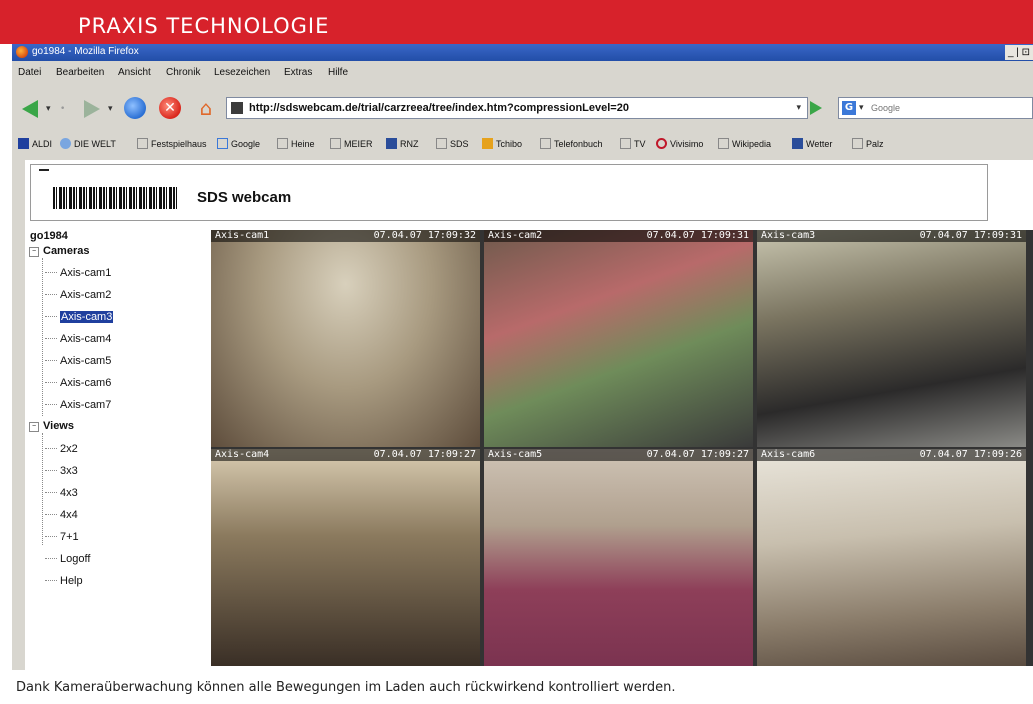 The height and width of the screenshot is (704, 1033). What do you see at coordinates (65, 143) in the screenshot?
I see `welt-icon` at bounding box center [65, 143].